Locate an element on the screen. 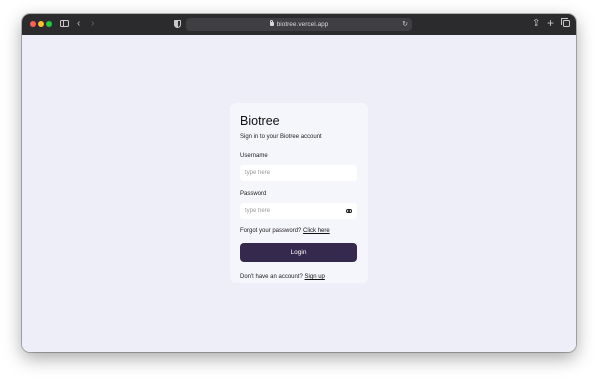  signup-row: Don't have an account? Sign up is located at coordinates (299, 277).